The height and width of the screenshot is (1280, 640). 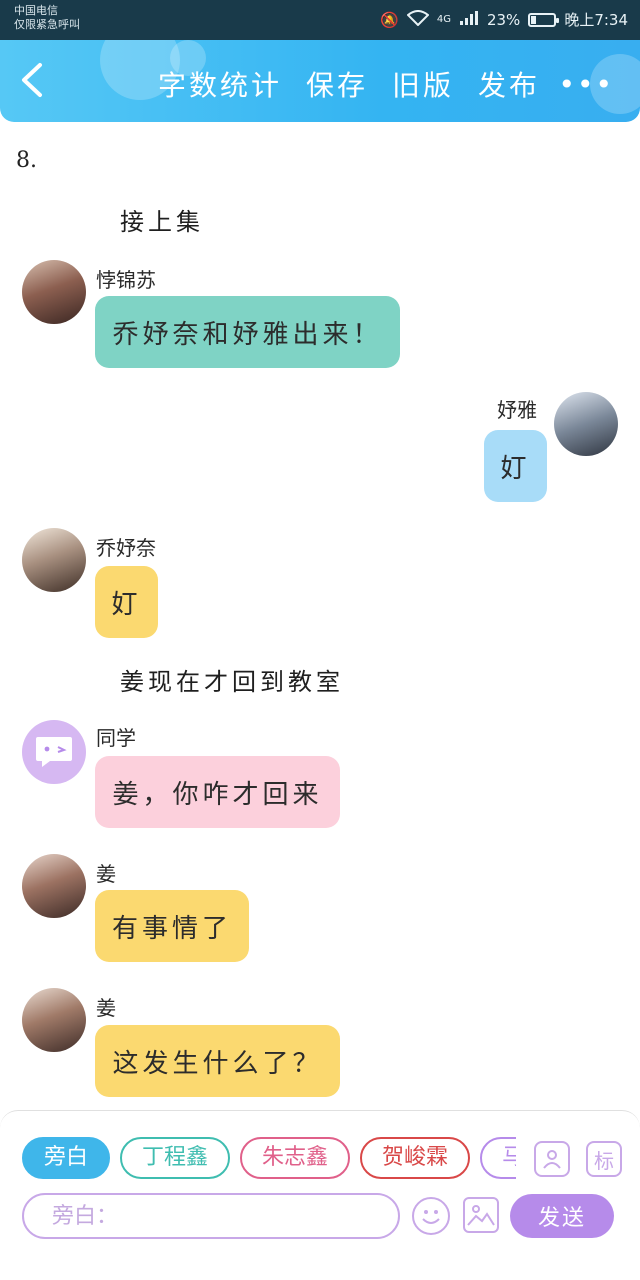 What do you see at coordinates (509, 86) in the screenshot?
I see `publish-button: 发布` at bounding box center [509, 86].